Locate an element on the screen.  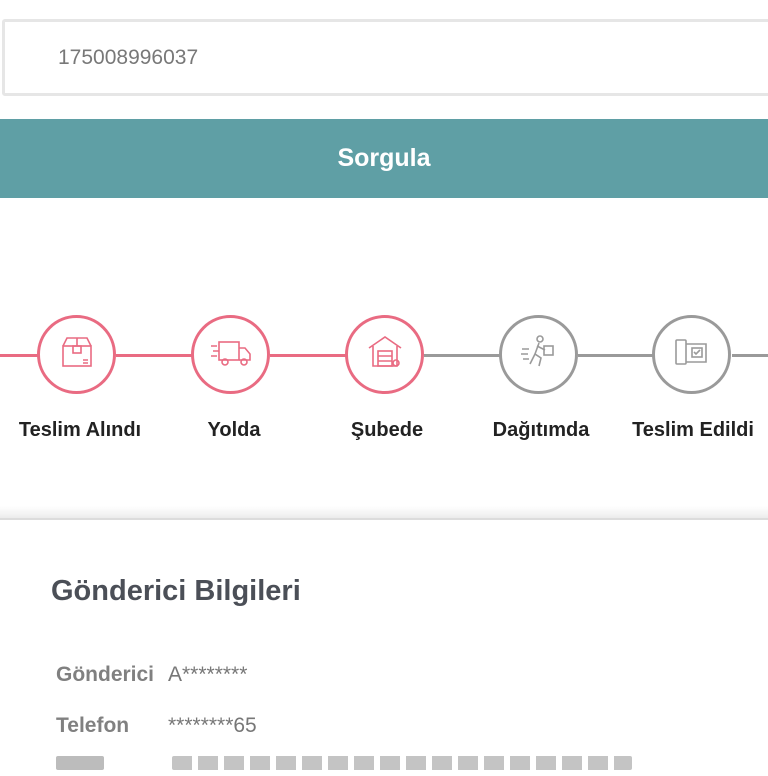
step-subede is located at coordinates (384, 354).